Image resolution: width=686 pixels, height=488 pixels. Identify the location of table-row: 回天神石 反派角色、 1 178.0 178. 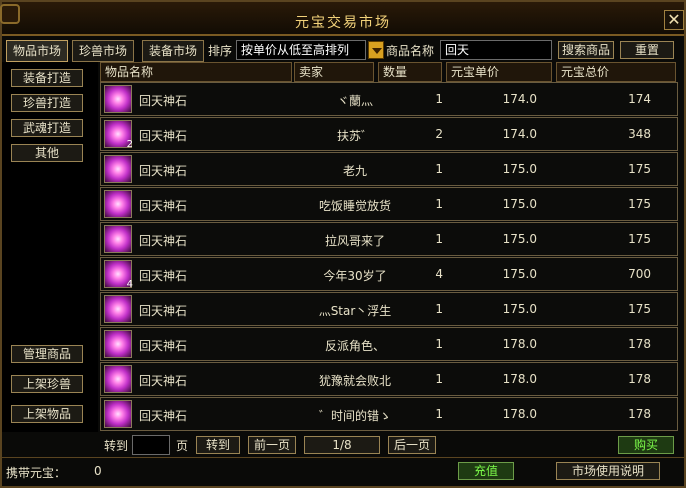
(389, 344).